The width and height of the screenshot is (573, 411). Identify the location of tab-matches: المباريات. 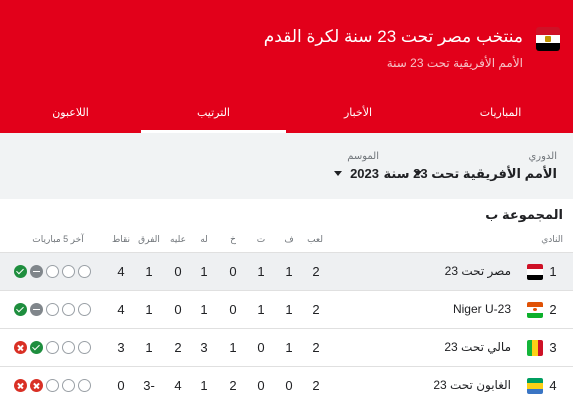
(500, 114).